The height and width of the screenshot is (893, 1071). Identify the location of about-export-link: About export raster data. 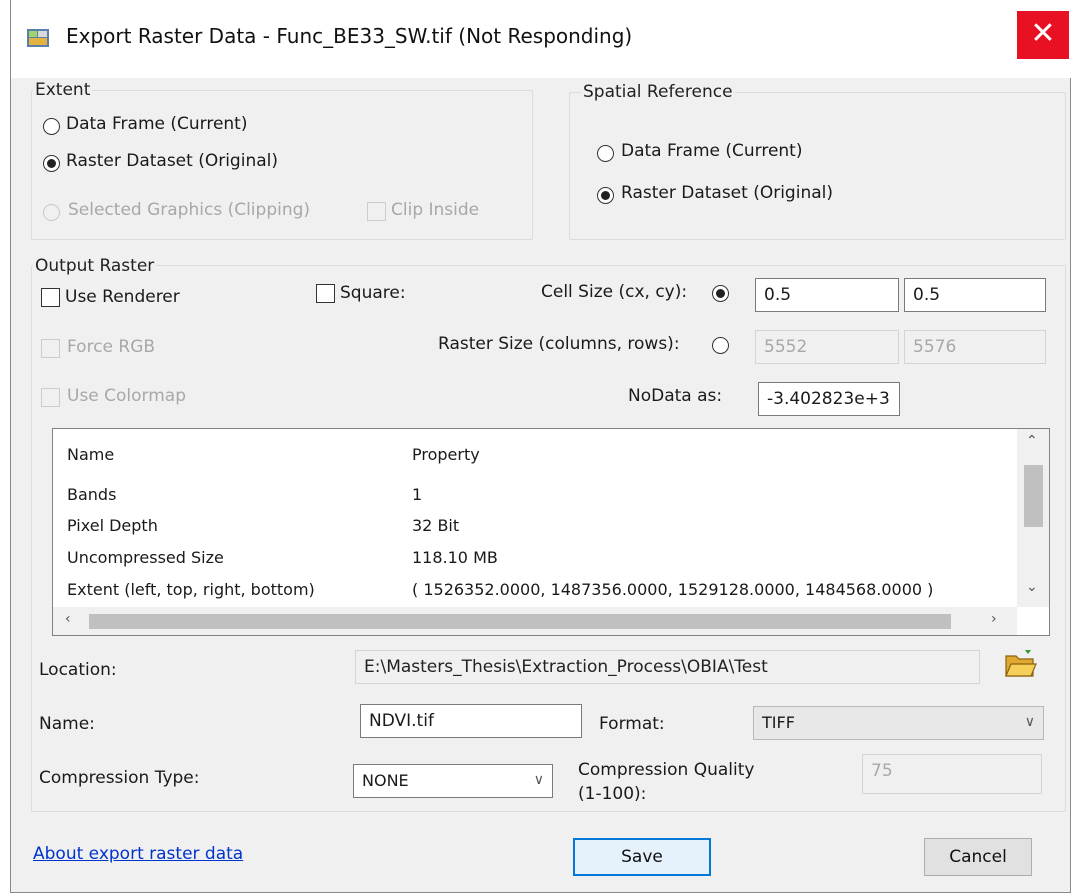
(138, 854).